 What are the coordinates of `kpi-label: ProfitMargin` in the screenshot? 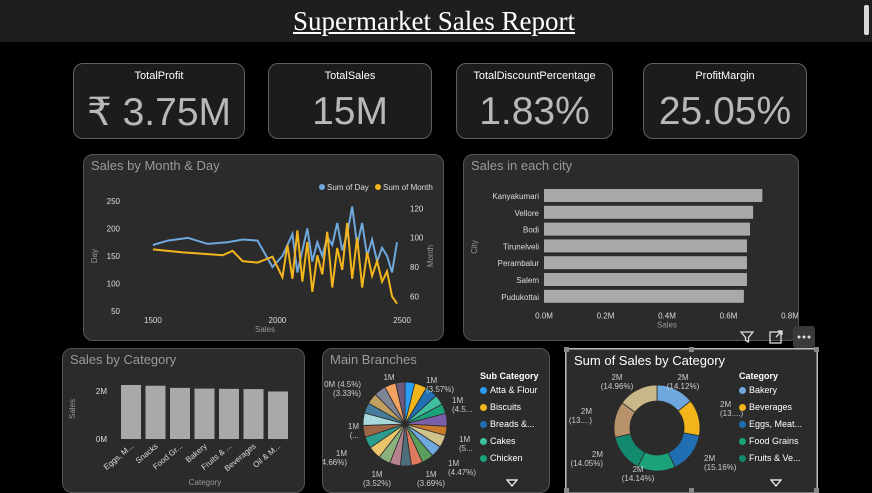 It's located at (725, 76).